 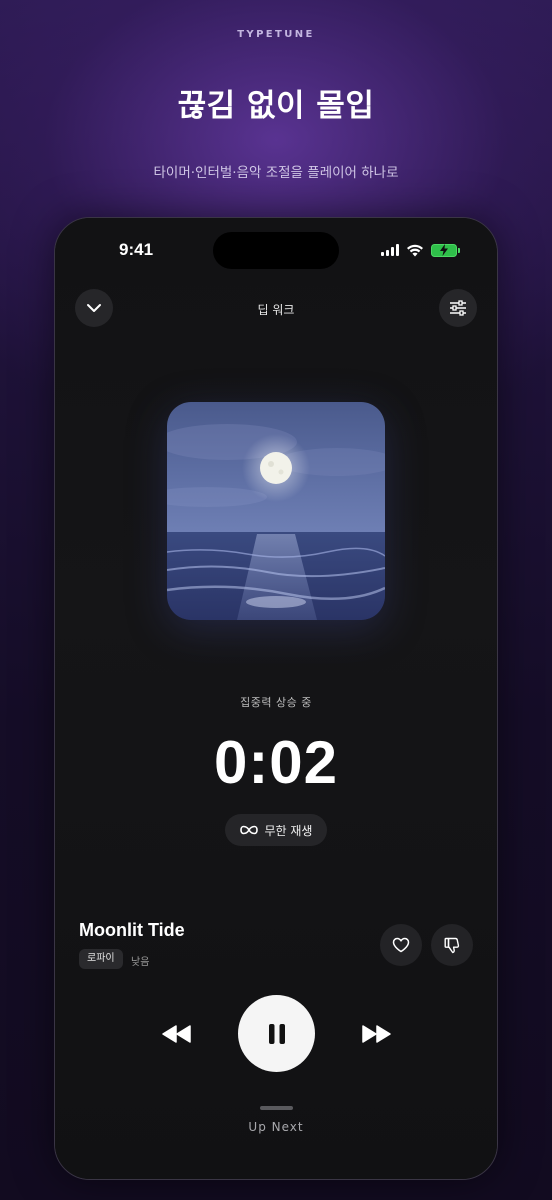 I want to click on forward-button, so click(x=376, y=1034).